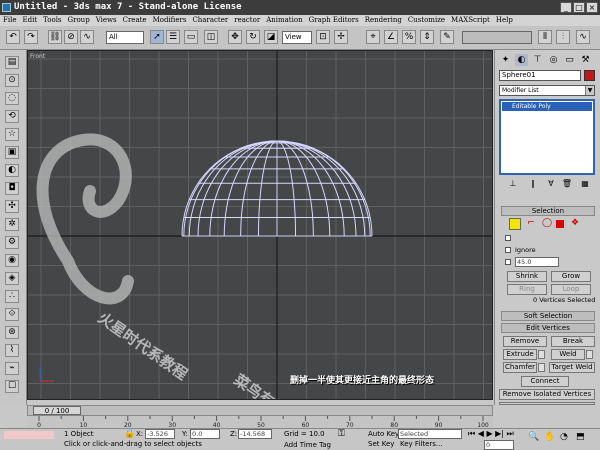  What do you see at coordinates (12, 278) in the screenshot?
I see `material-icon: ◈` at bounding box center [12, 278].